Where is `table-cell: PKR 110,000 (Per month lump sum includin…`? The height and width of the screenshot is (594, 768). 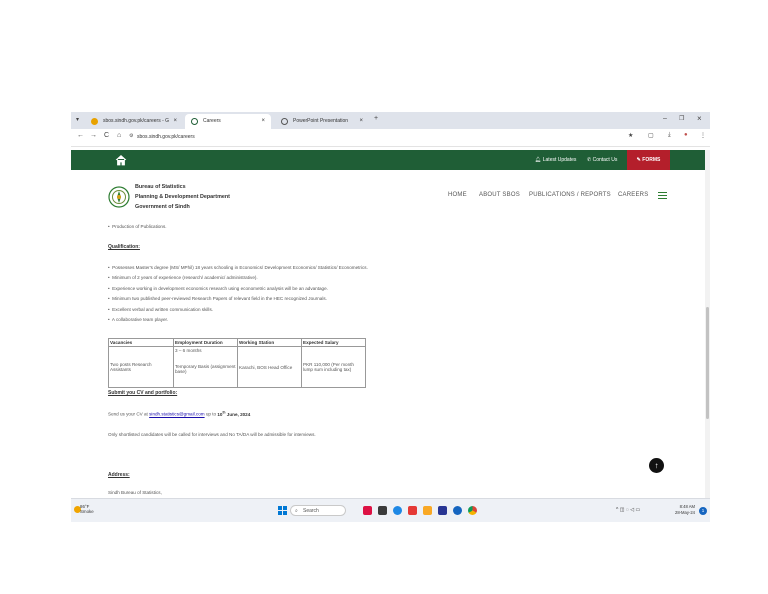
table-cell: PKR 110,000 (Per month lump sum includin… is located at coordinates (333, 367).